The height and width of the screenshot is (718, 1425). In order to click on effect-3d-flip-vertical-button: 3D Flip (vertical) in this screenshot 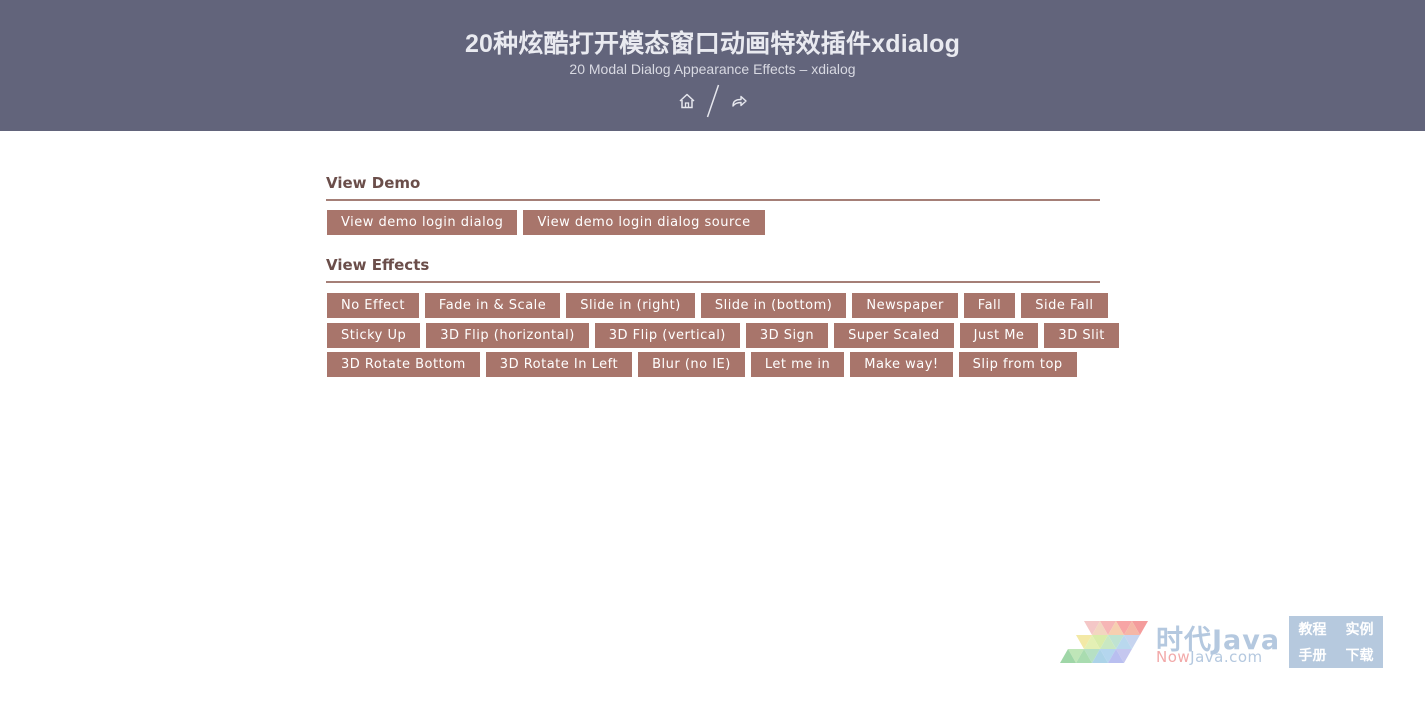, I will do `click(667, 335)`.